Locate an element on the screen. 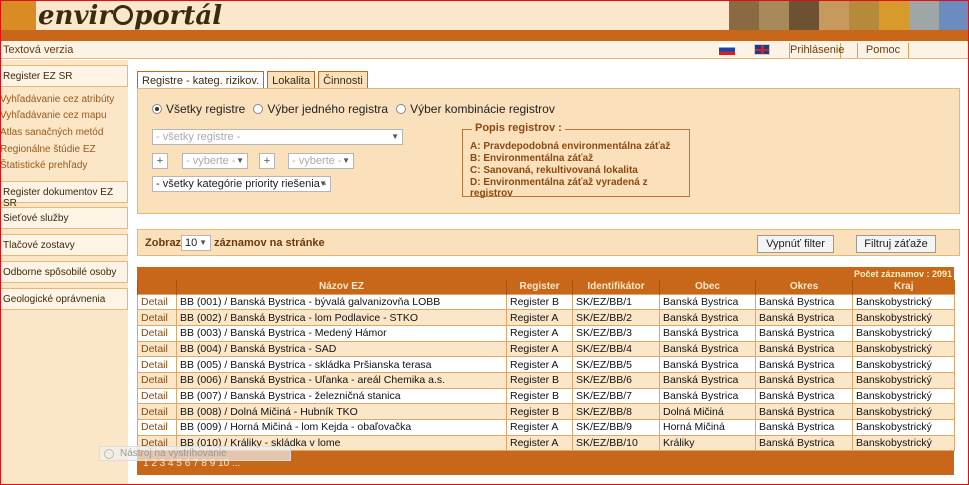 The image size is (969, 485). legend-item-a: A: Pravdepodobná environmentálna záťaž is located at coordinates (570, 146).